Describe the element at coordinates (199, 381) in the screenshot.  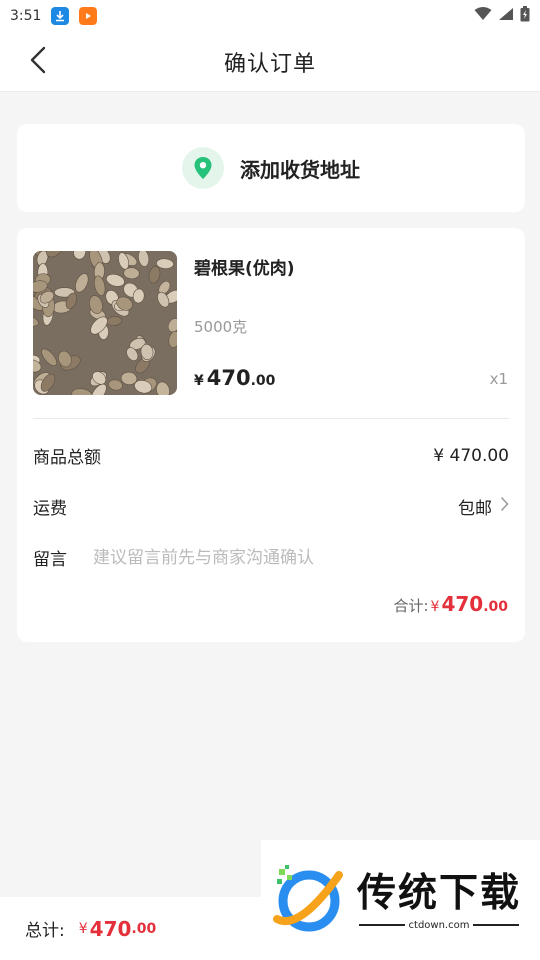
I see `product-price-currency: ¥` at that location.